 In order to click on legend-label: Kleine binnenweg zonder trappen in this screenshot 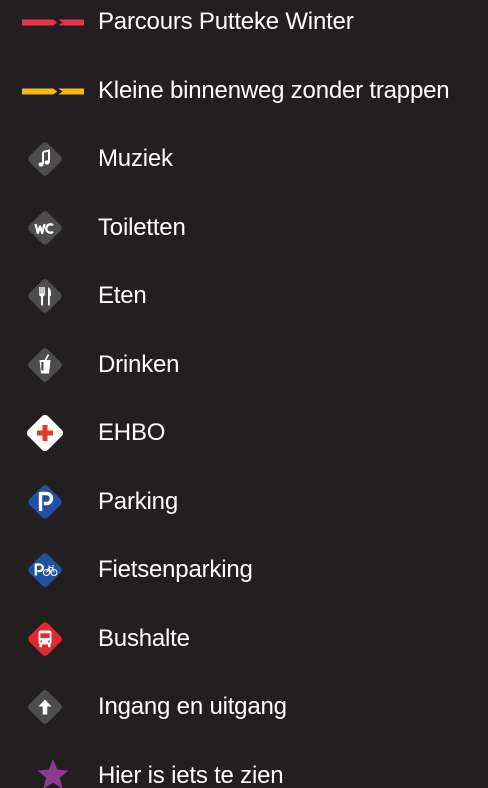, I will do `click(274, 90)`.